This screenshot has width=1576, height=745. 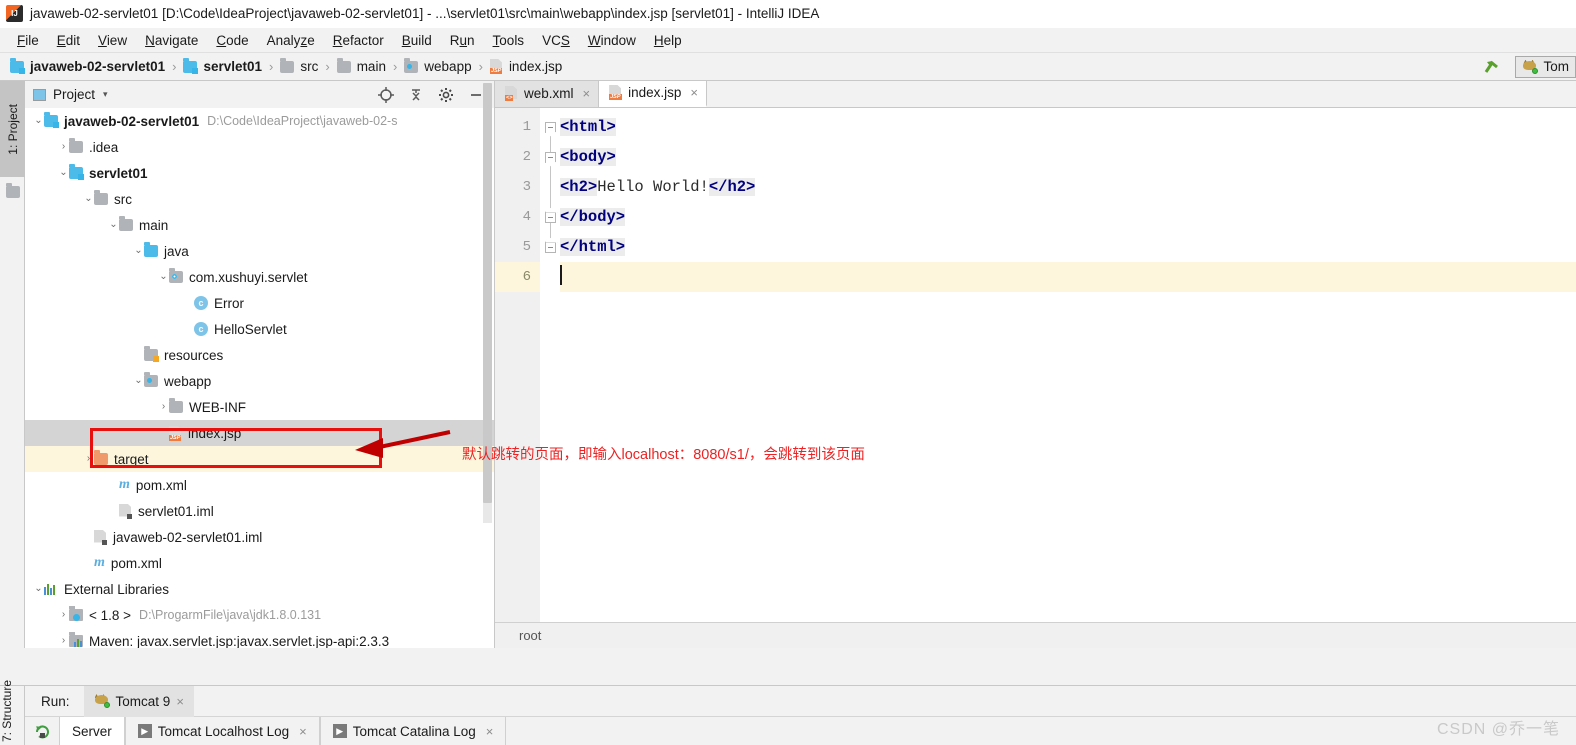 I want to click on tree-row-helloservlet: c HelloServlet, so click(x=259, y=329).